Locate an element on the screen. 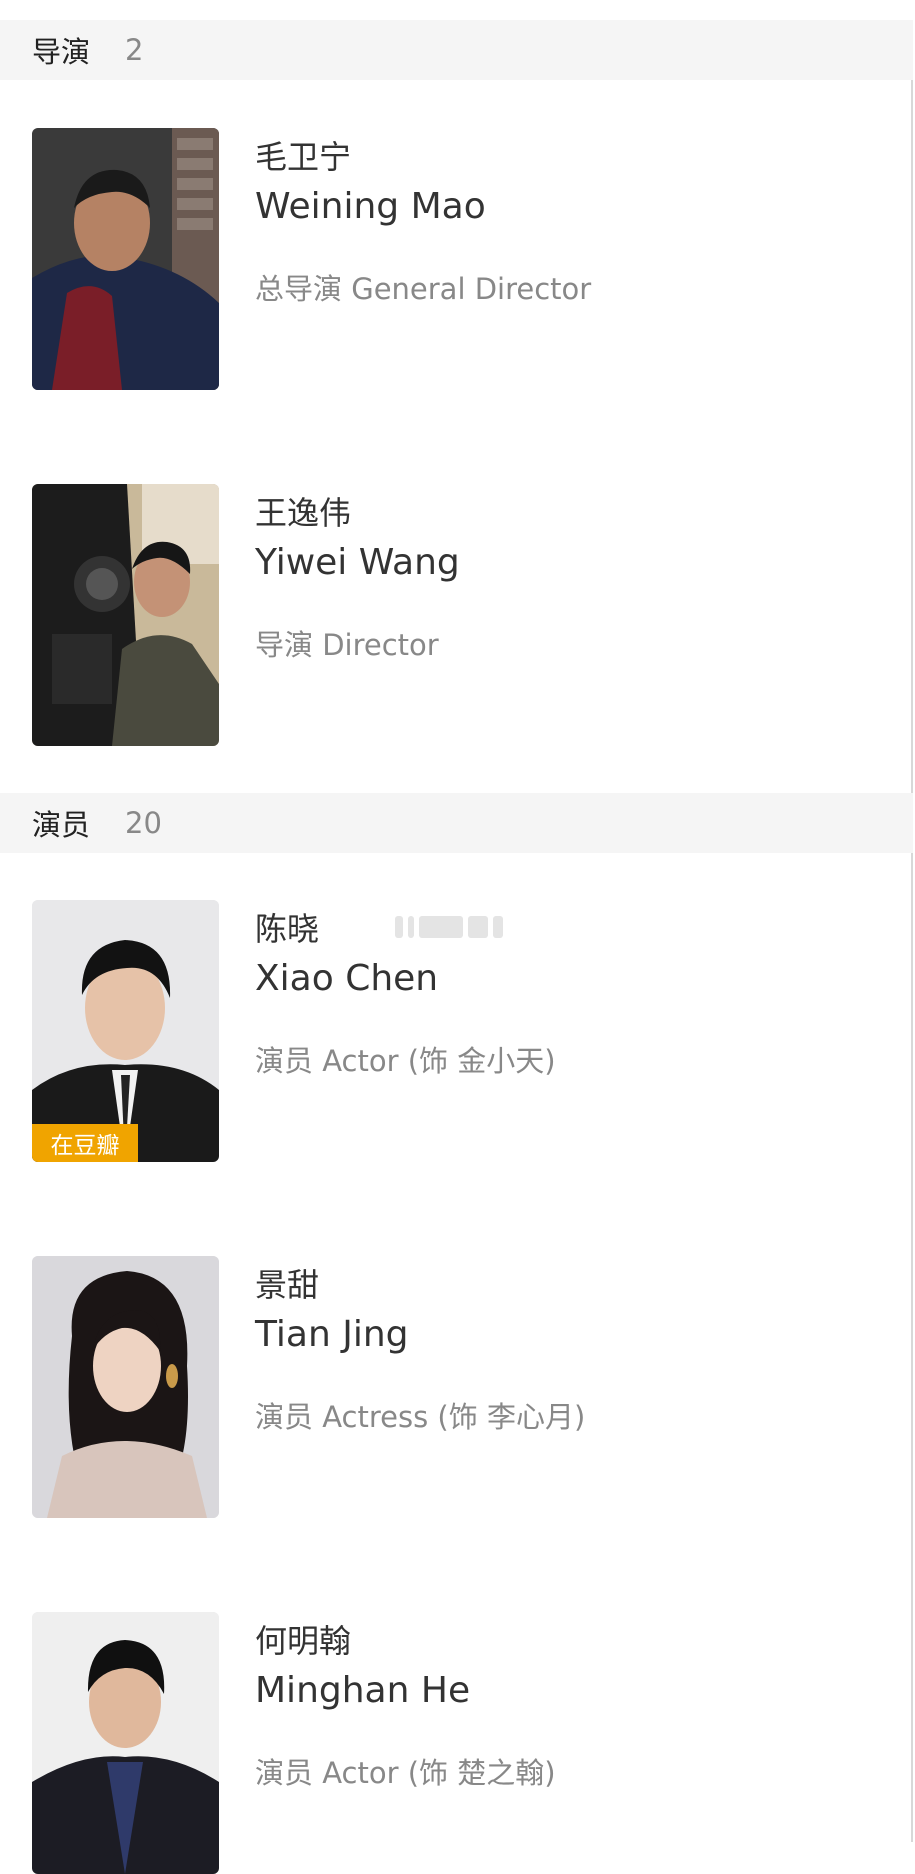 The width and height of the screenshot is (915, 1874). section-title: 导演 is located at coordinates (61, 52).